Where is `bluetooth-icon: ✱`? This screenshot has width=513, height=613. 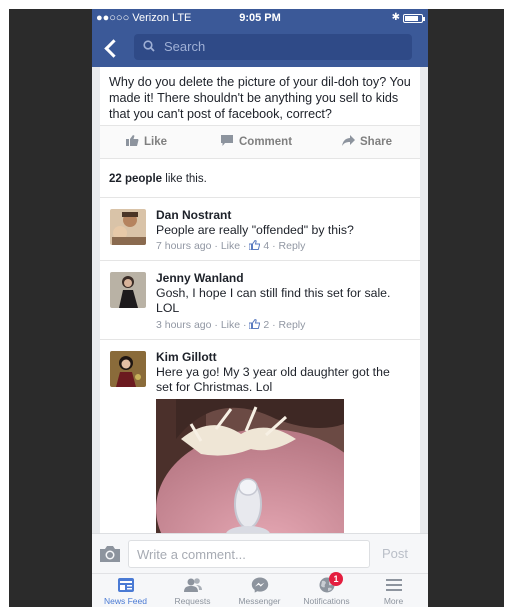
bluetooth-icon: ✱ is located at coordinates (395, 17).